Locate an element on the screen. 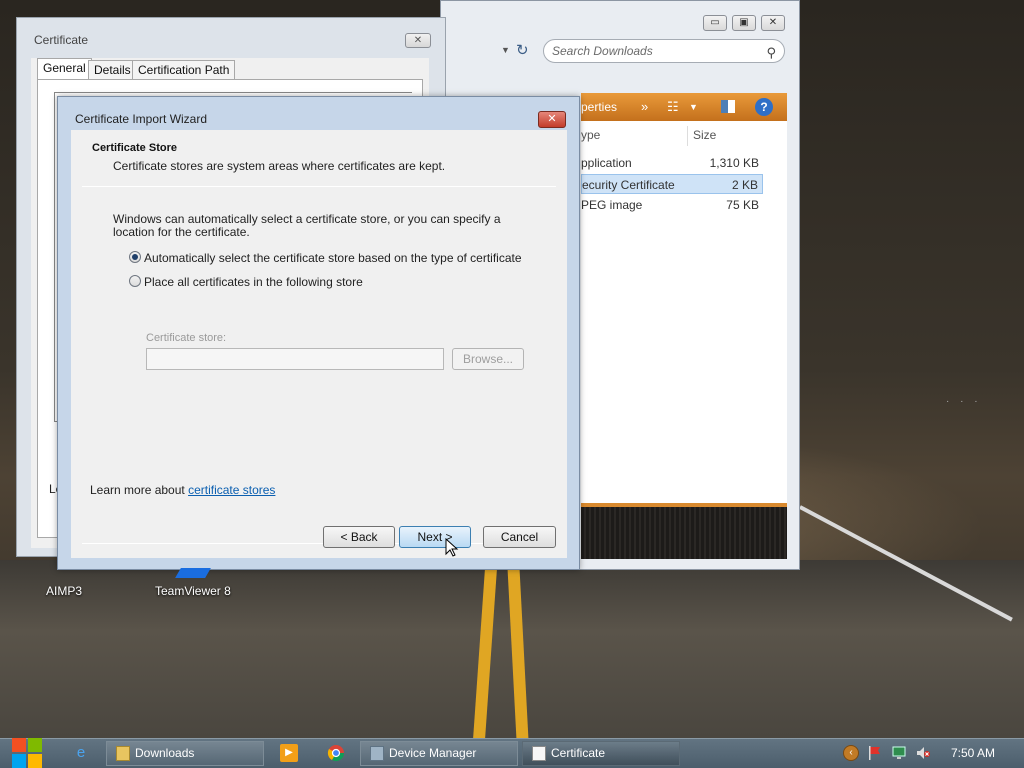 Image resolution: width=1024 pixels, height=768 pixels. close-button: ✕ is located at coordinates (773, 23).